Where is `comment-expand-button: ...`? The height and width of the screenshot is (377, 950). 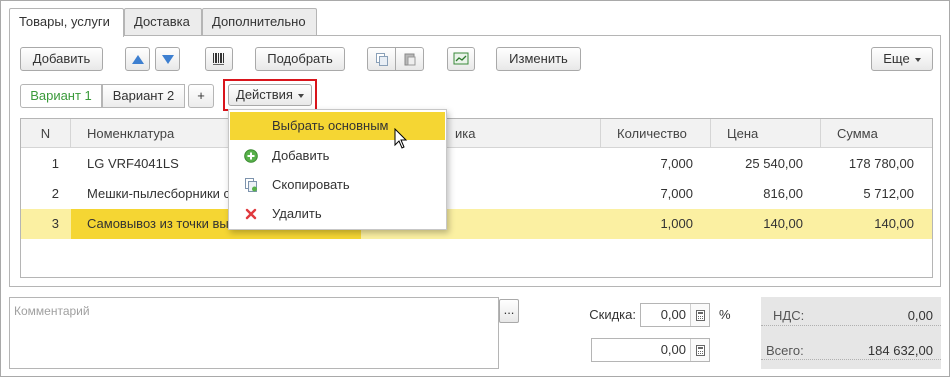 comment-expand-button: ... is located at coordinates (509, 311).